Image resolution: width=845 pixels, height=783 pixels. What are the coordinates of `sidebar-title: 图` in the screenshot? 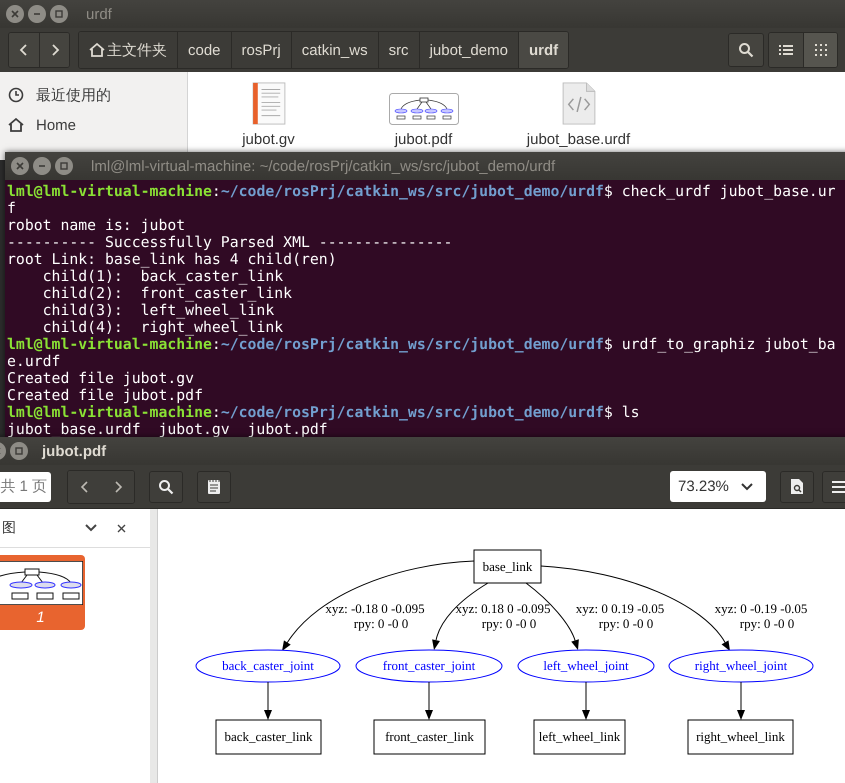 It's located at (9, 528).